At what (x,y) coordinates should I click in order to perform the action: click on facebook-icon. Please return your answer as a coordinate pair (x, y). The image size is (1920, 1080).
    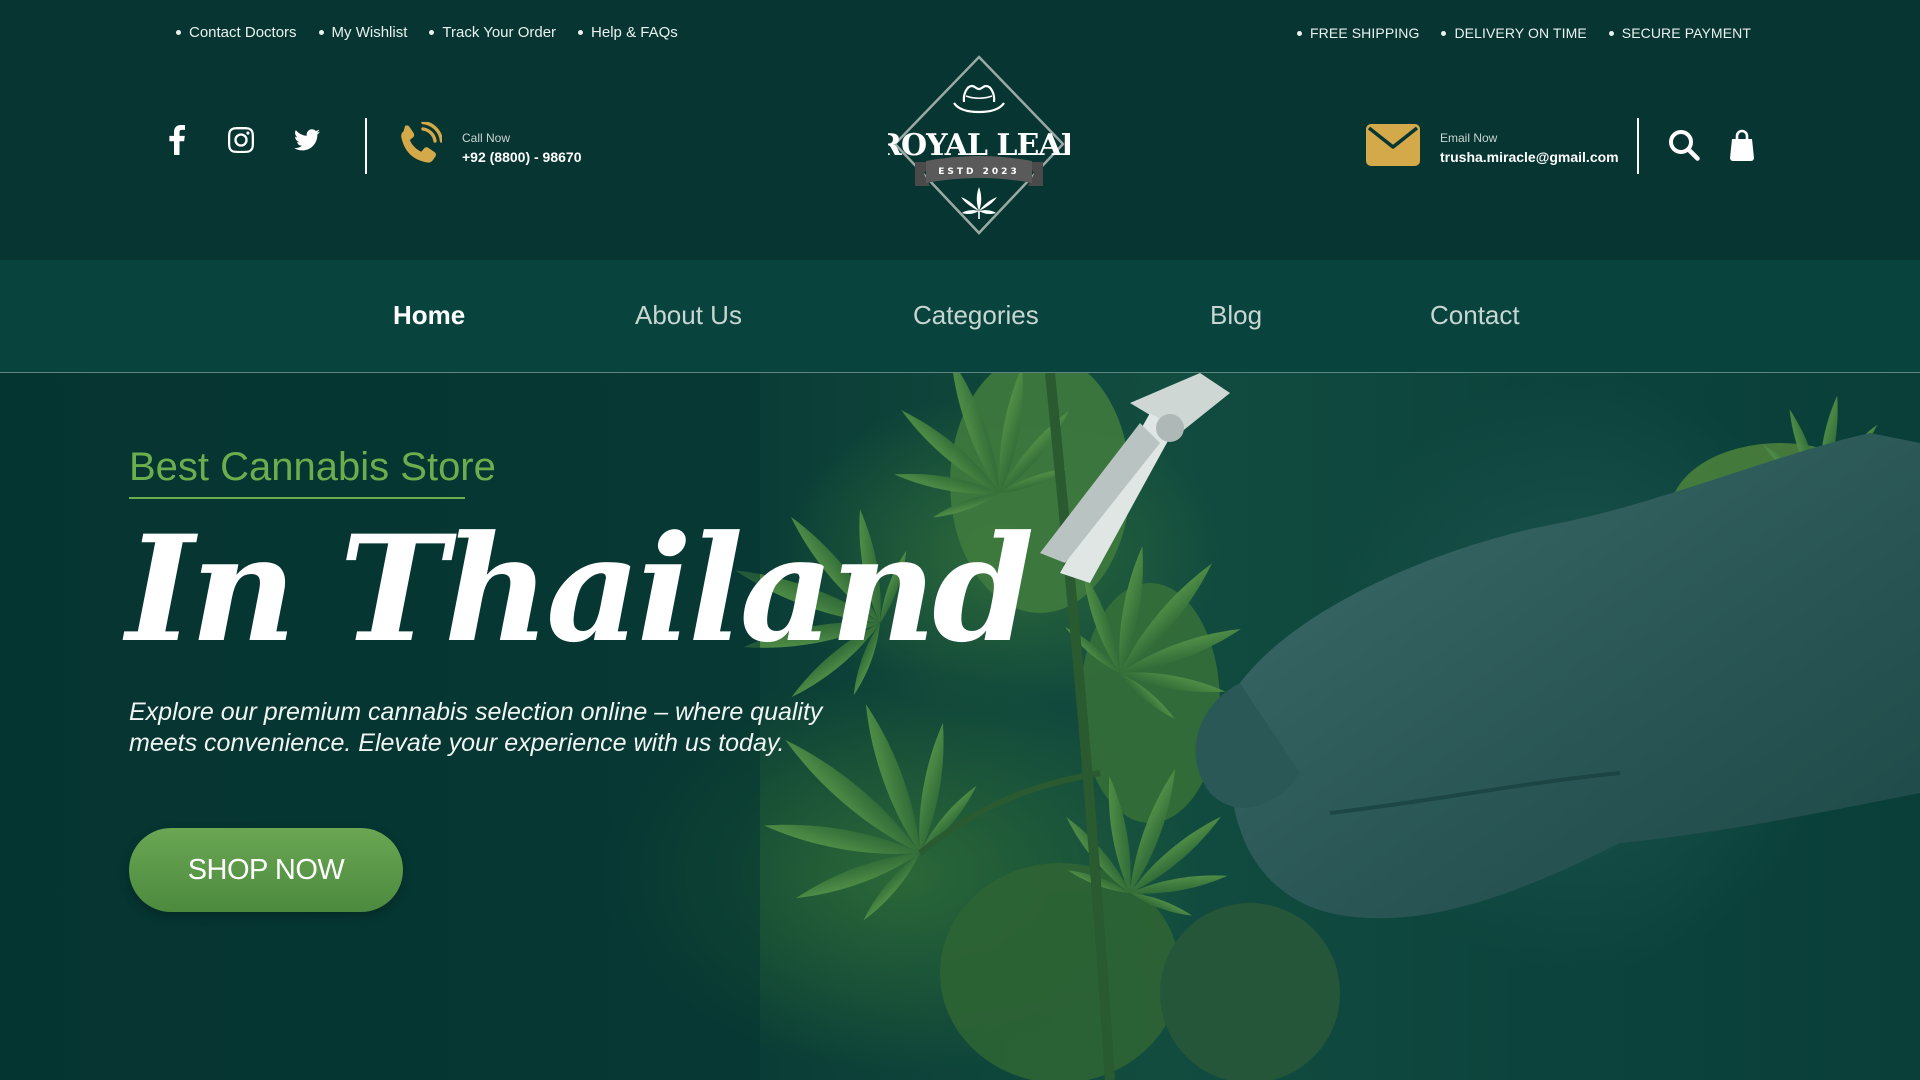
    Looking at the image, I should click on (177, 140).